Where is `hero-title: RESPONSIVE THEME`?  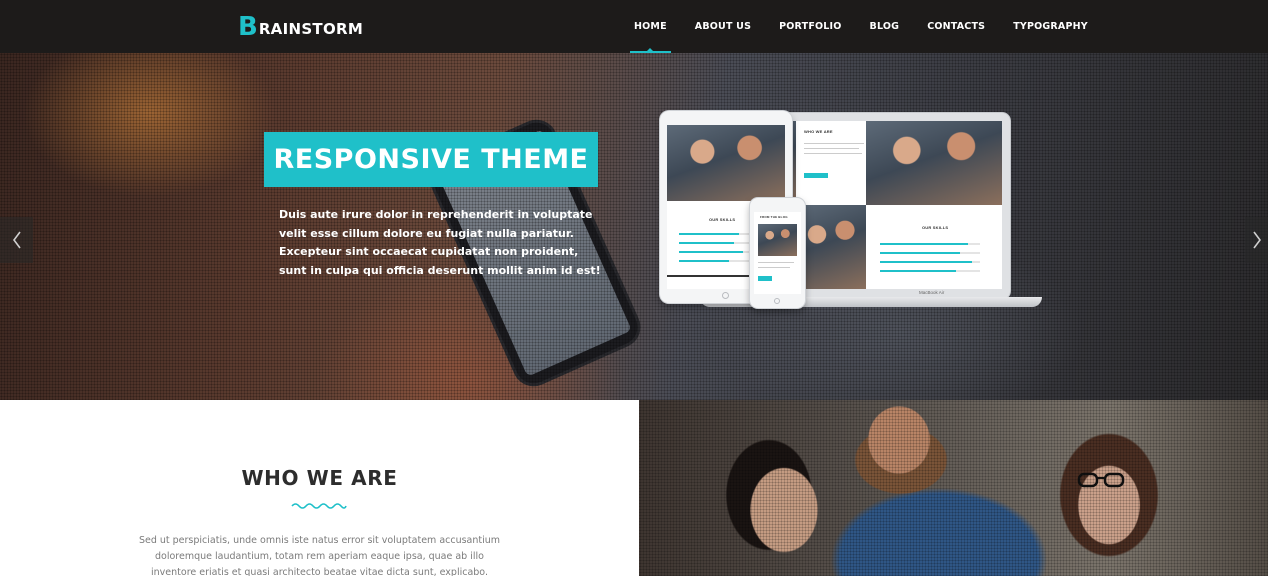 hero-title: RESPONSIVE THEME is located at coordinates (431, 159).